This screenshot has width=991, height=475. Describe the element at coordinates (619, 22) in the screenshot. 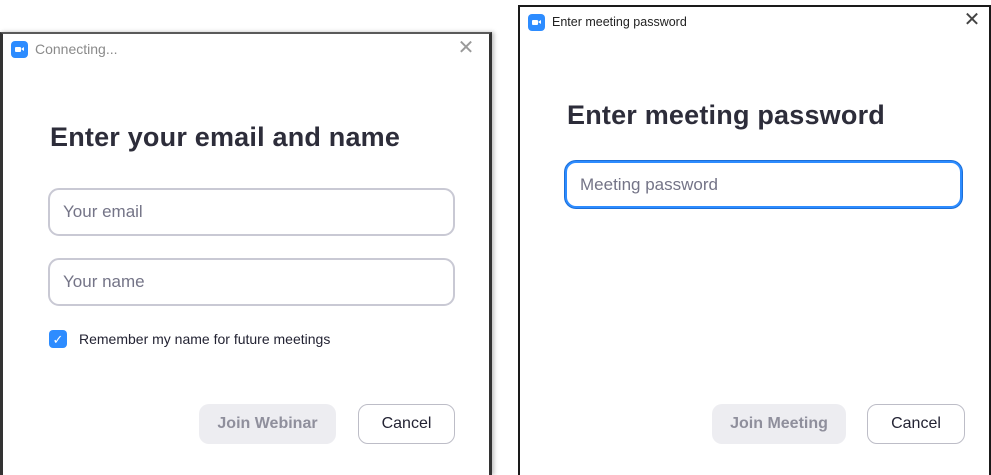

I see `window-title: Enter meeting password` at that location.